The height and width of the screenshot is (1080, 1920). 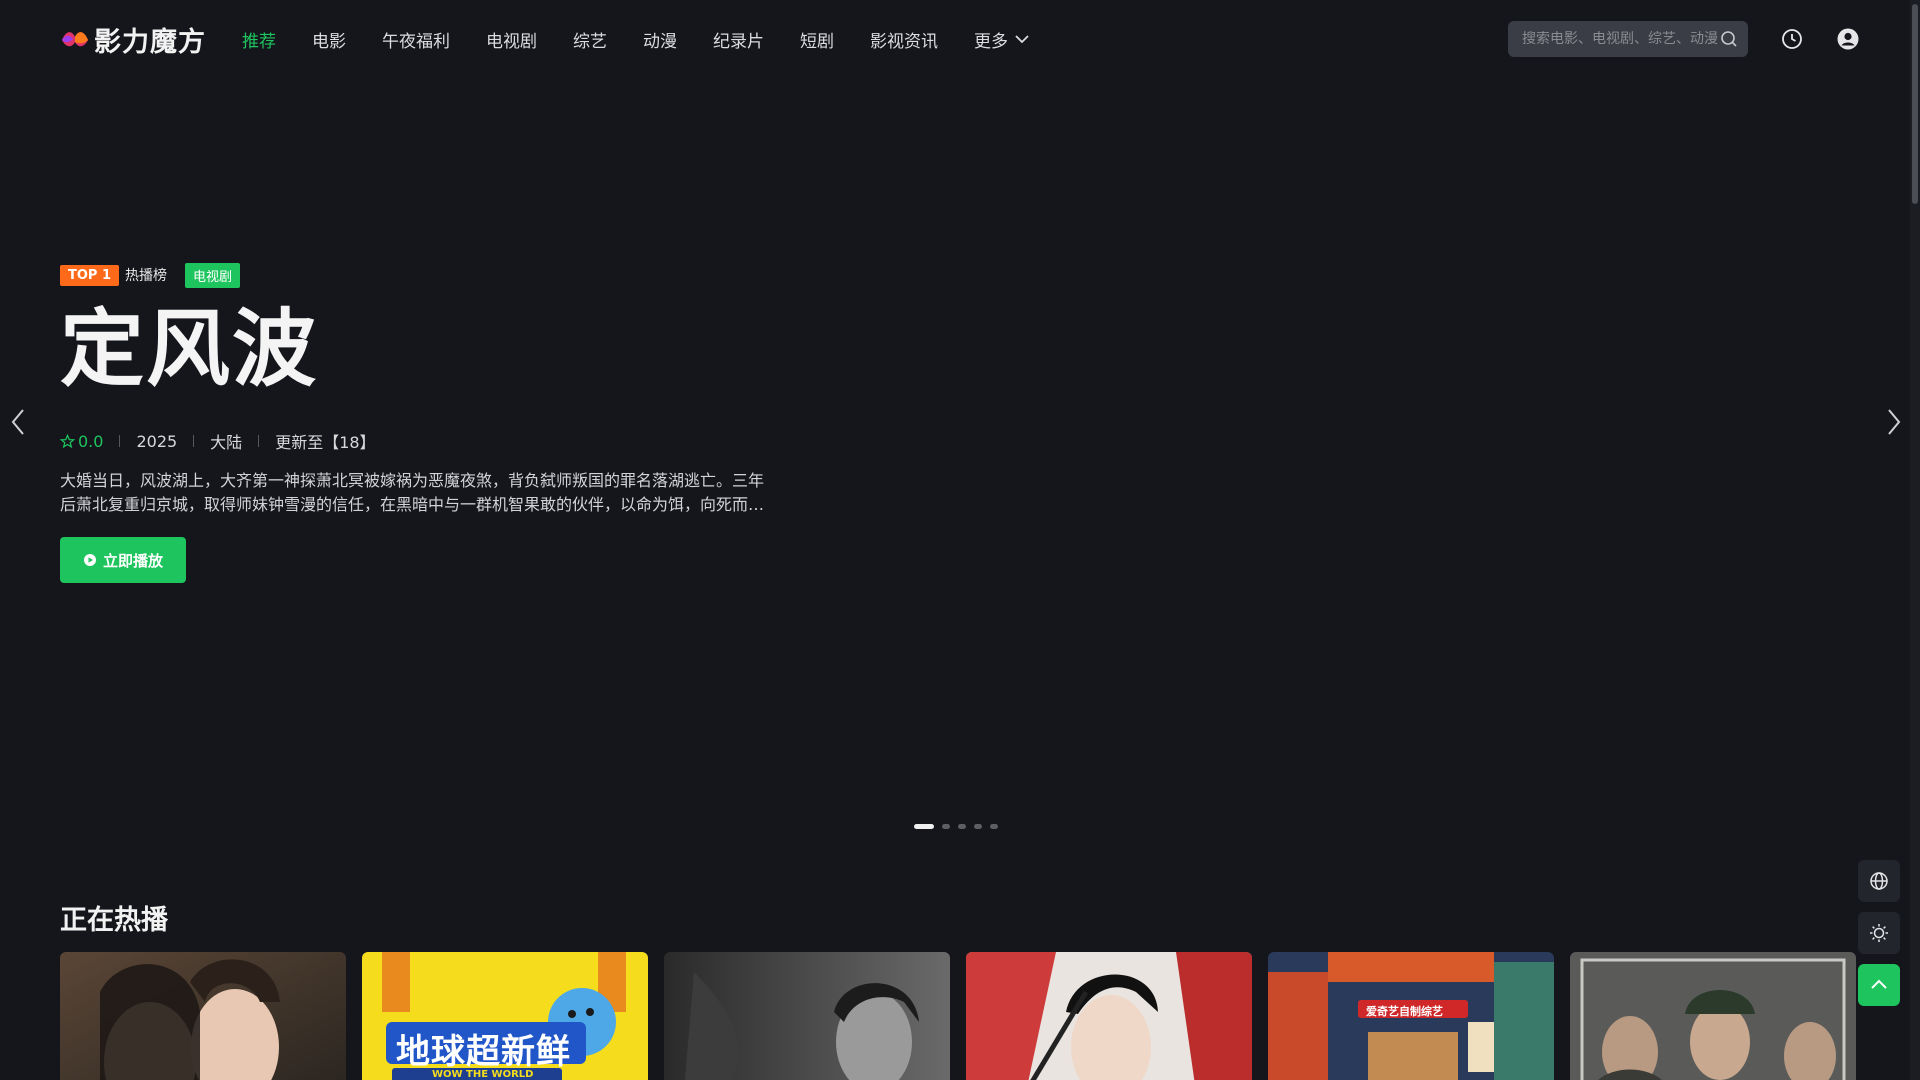 I want to click on hero-badges: TOP 1 热播榜 电视剧, so click(x=440, y=275).